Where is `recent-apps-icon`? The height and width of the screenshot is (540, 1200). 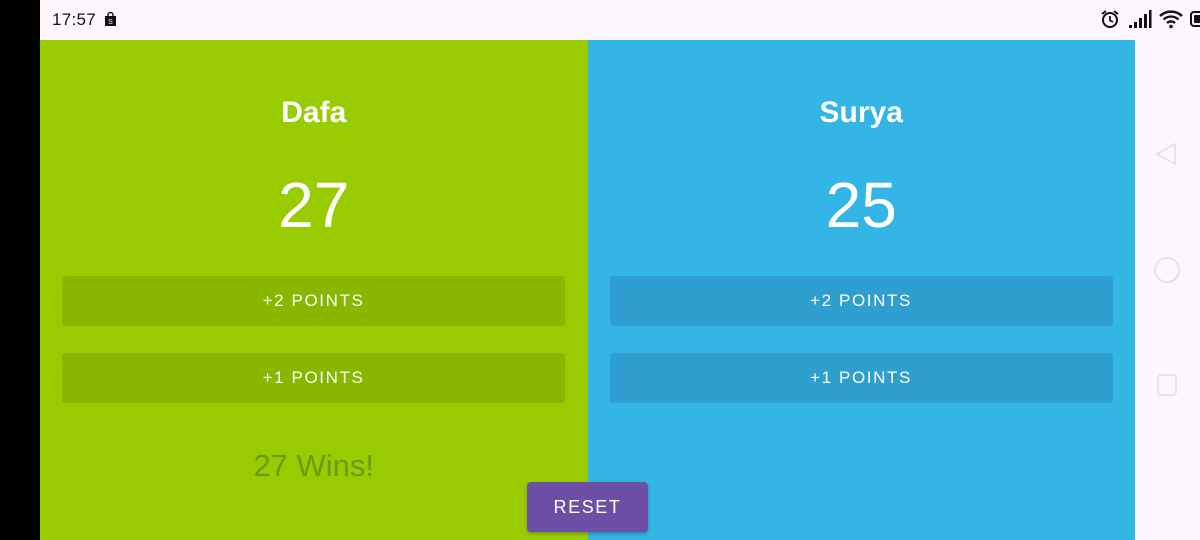
recent-apps-icon is located at coordinates (1167, 385).